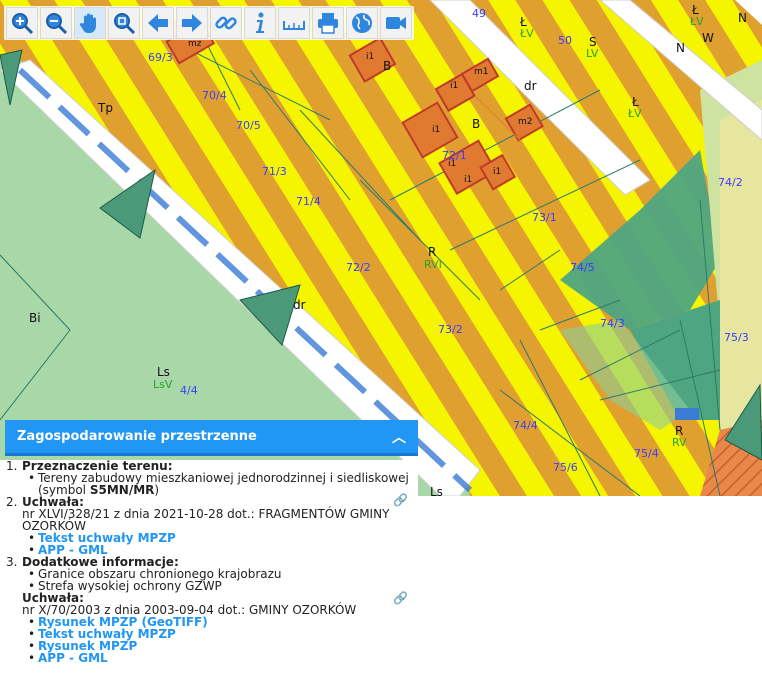 The image size is (762, 678). I want to click on zoom-rect-icon, so click(125, 24).